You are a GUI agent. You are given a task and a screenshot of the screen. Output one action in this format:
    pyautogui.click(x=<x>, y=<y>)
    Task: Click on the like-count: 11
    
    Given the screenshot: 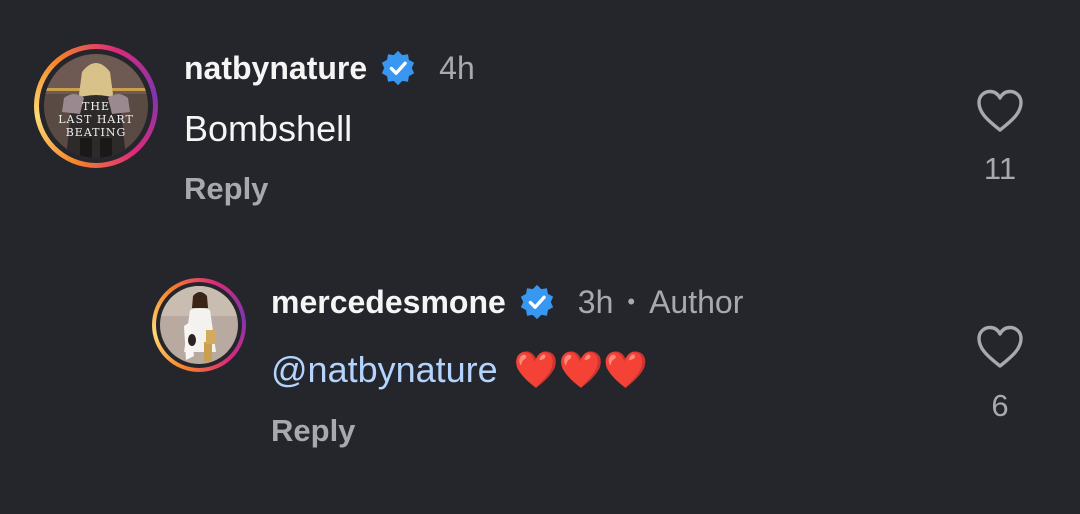 What is the action you would take?
    pyautogui.click(x=1000, y=168)
    